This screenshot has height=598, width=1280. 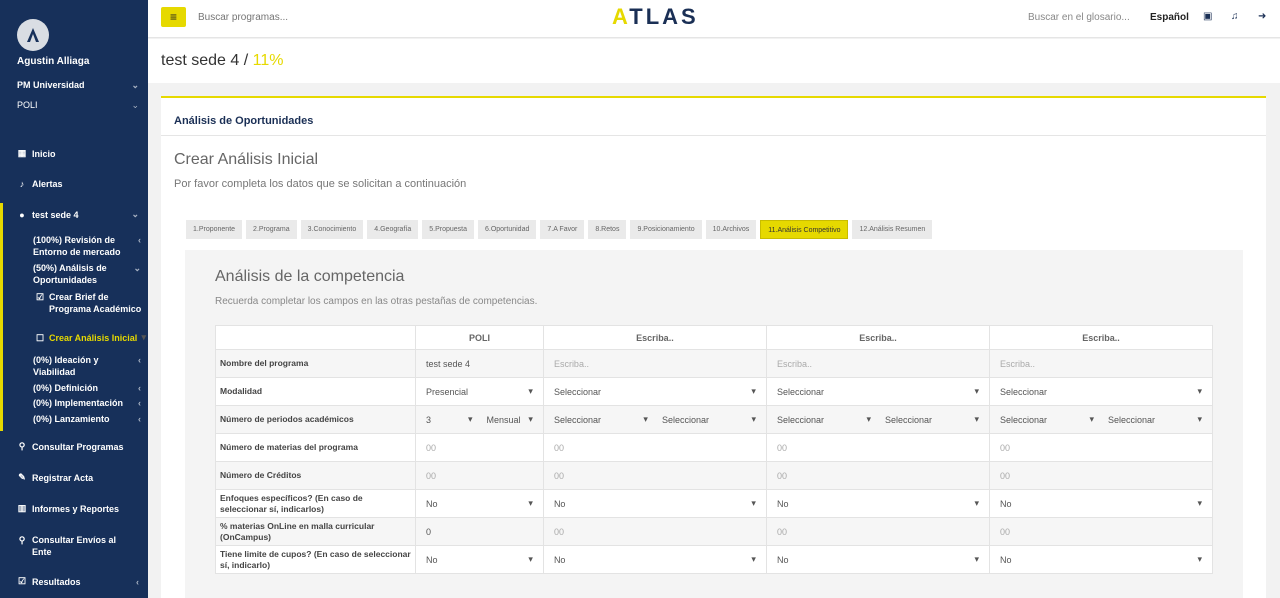 I want to click on nav-consultar-programas: ⚲ Consultar Programas, so click(x=78, y=446).